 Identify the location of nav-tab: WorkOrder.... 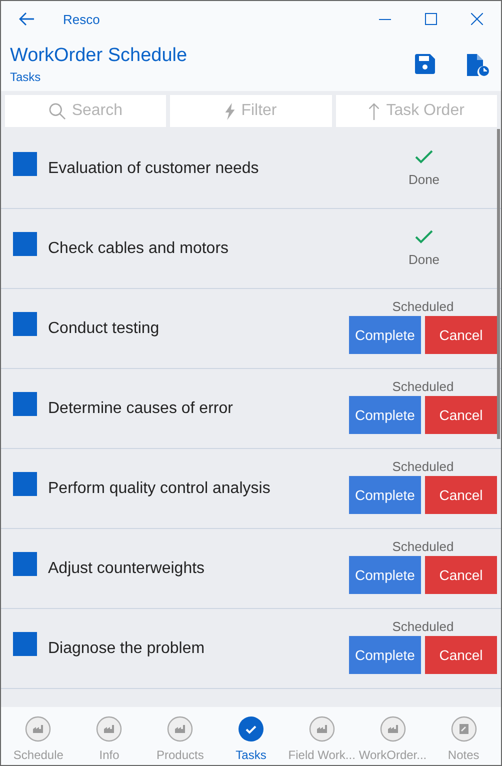
(392, 736).